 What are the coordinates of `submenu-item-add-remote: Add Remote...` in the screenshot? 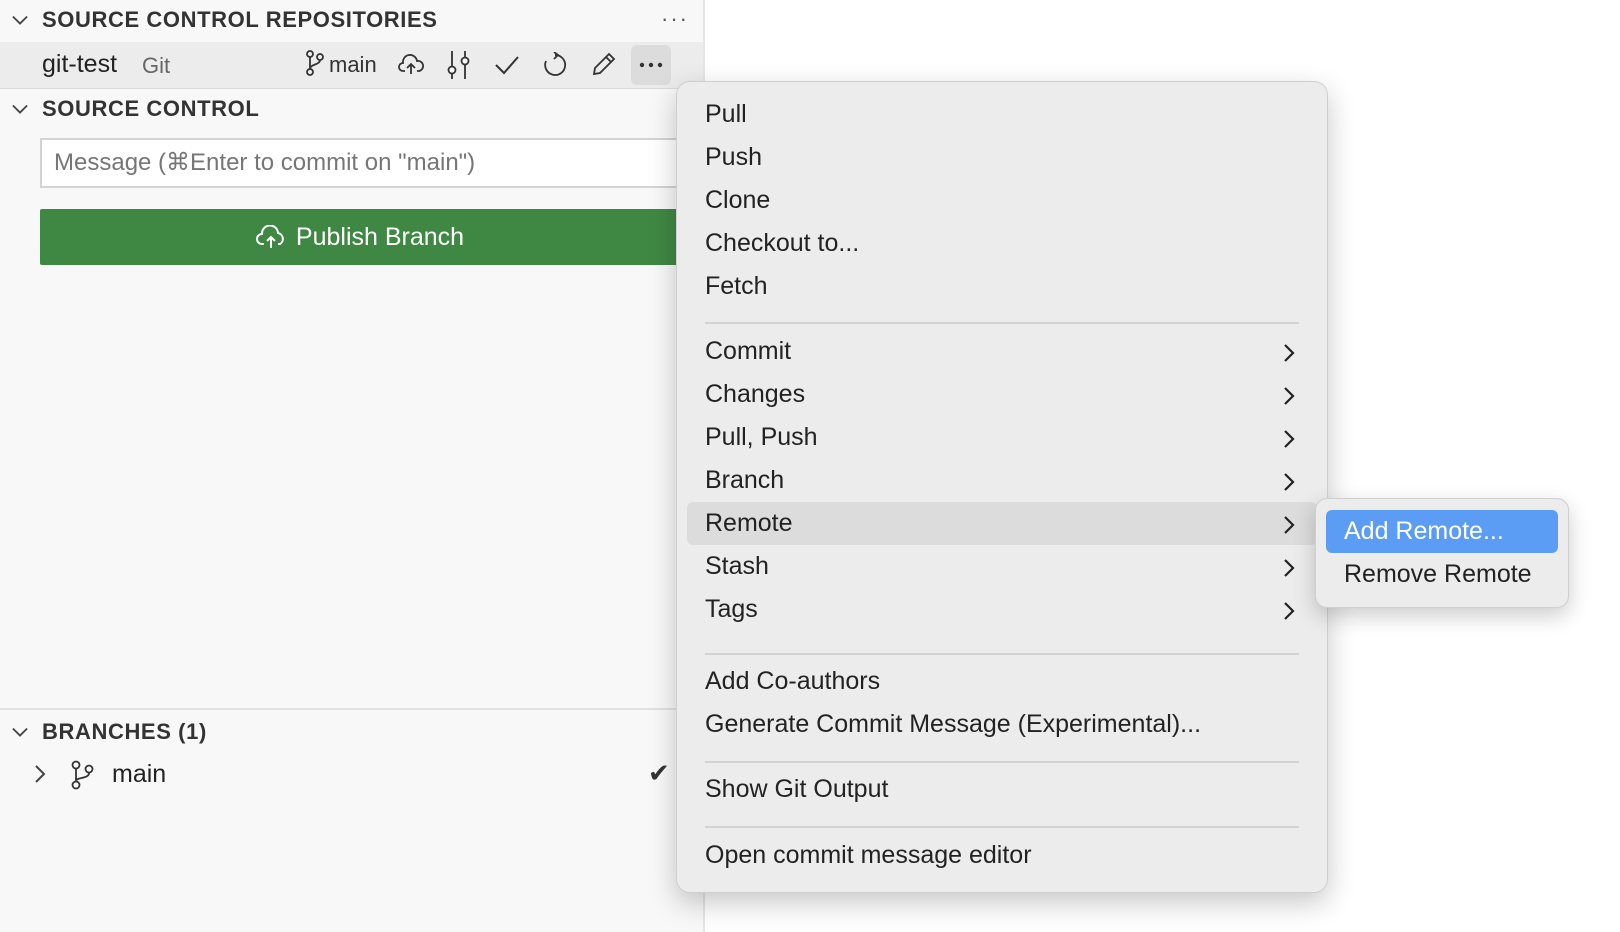 It's located at (1442, 531).